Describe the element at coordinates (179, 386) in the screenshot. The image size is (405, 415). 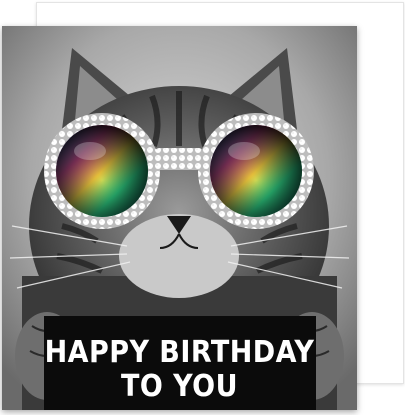
I see `message-line-2: TO YOU` at that location.